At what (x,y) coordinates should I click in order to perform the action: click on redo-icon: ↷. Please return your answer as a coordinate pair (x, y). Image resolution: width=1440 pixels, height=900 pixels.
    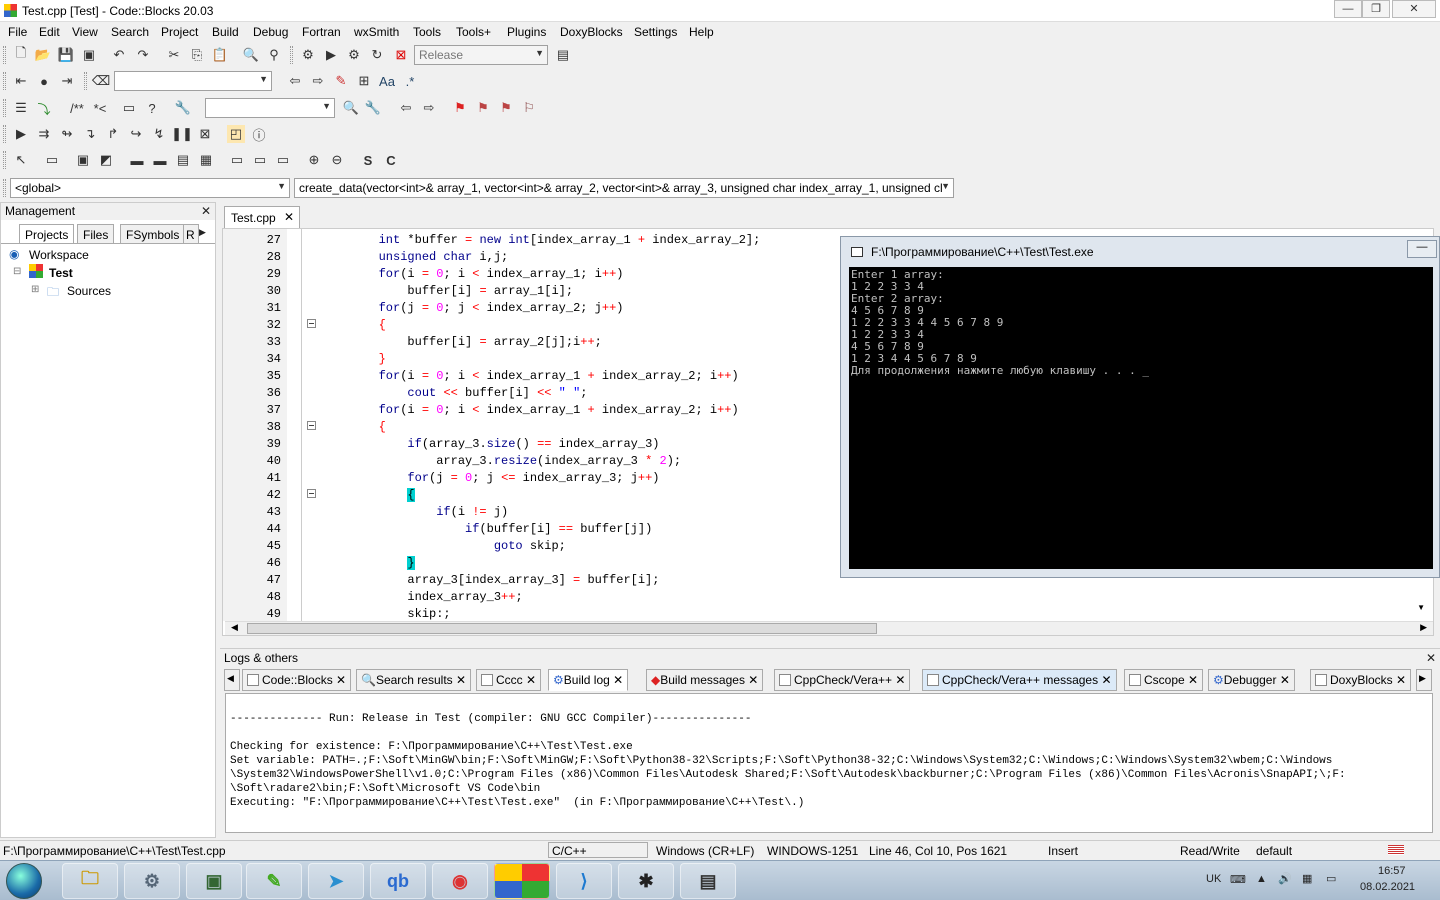
    Looking at the image, I should click on (143, 55).